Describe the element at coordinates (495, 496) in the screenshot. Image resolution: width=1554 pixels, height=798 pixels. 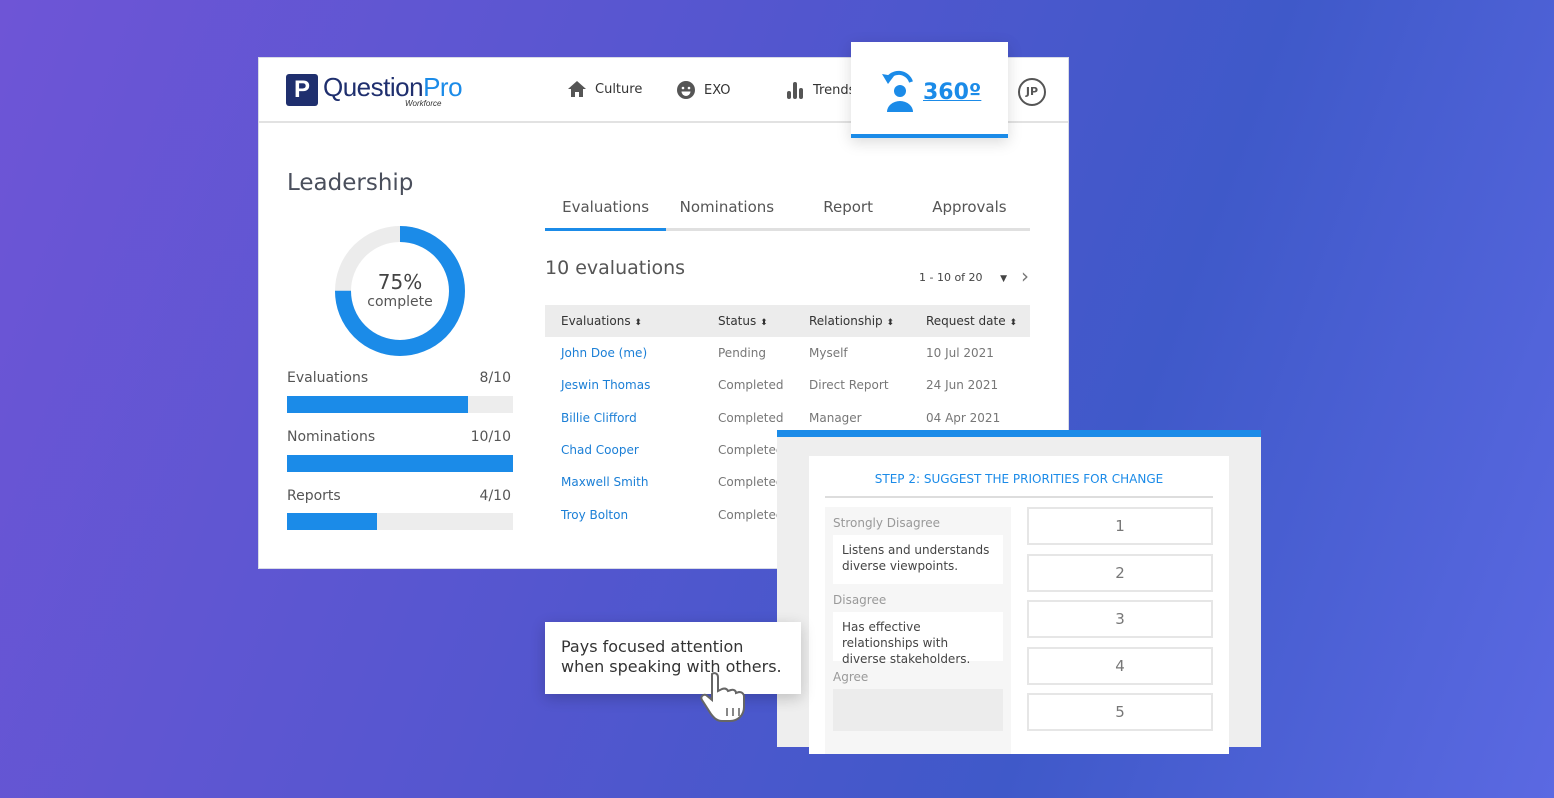
I see `bar-value: 4/10` at that location.